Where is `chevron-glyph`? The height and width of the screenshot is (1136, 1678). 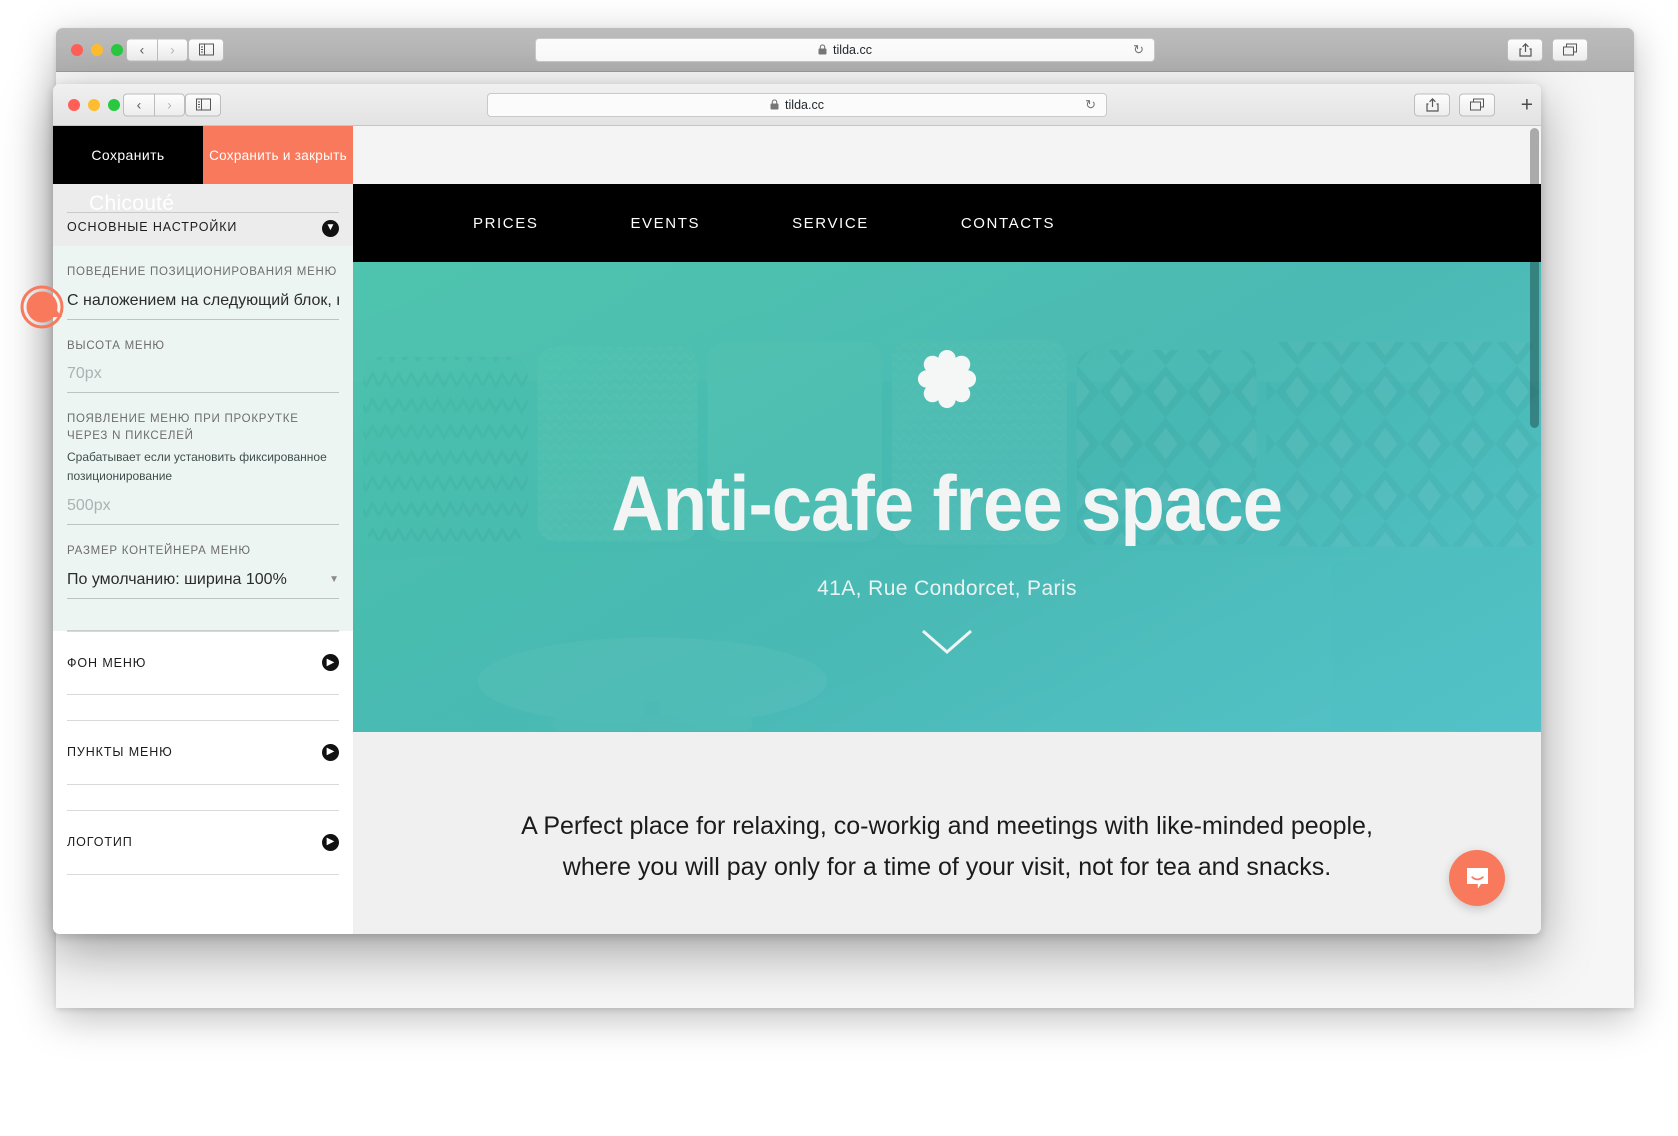 chevron-glyph is located at coordinates (947, 641).